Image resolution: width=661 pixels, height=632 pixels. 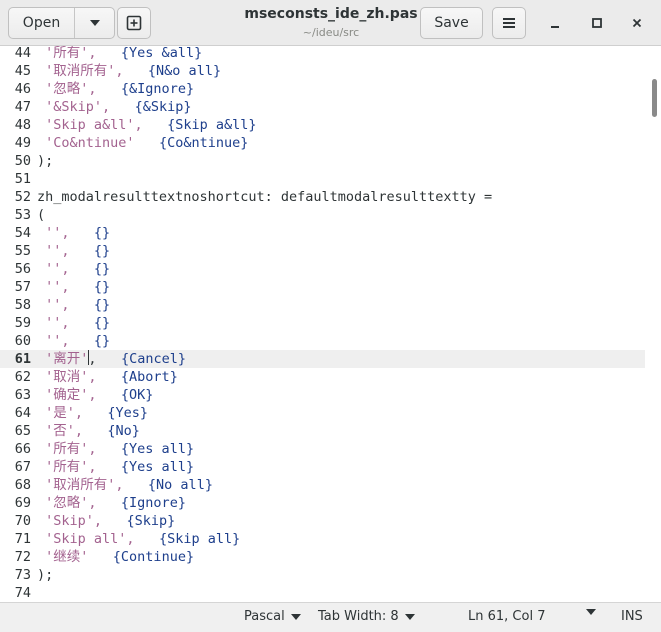 I want to click on line-number: 50, so click(x=22, y=161).